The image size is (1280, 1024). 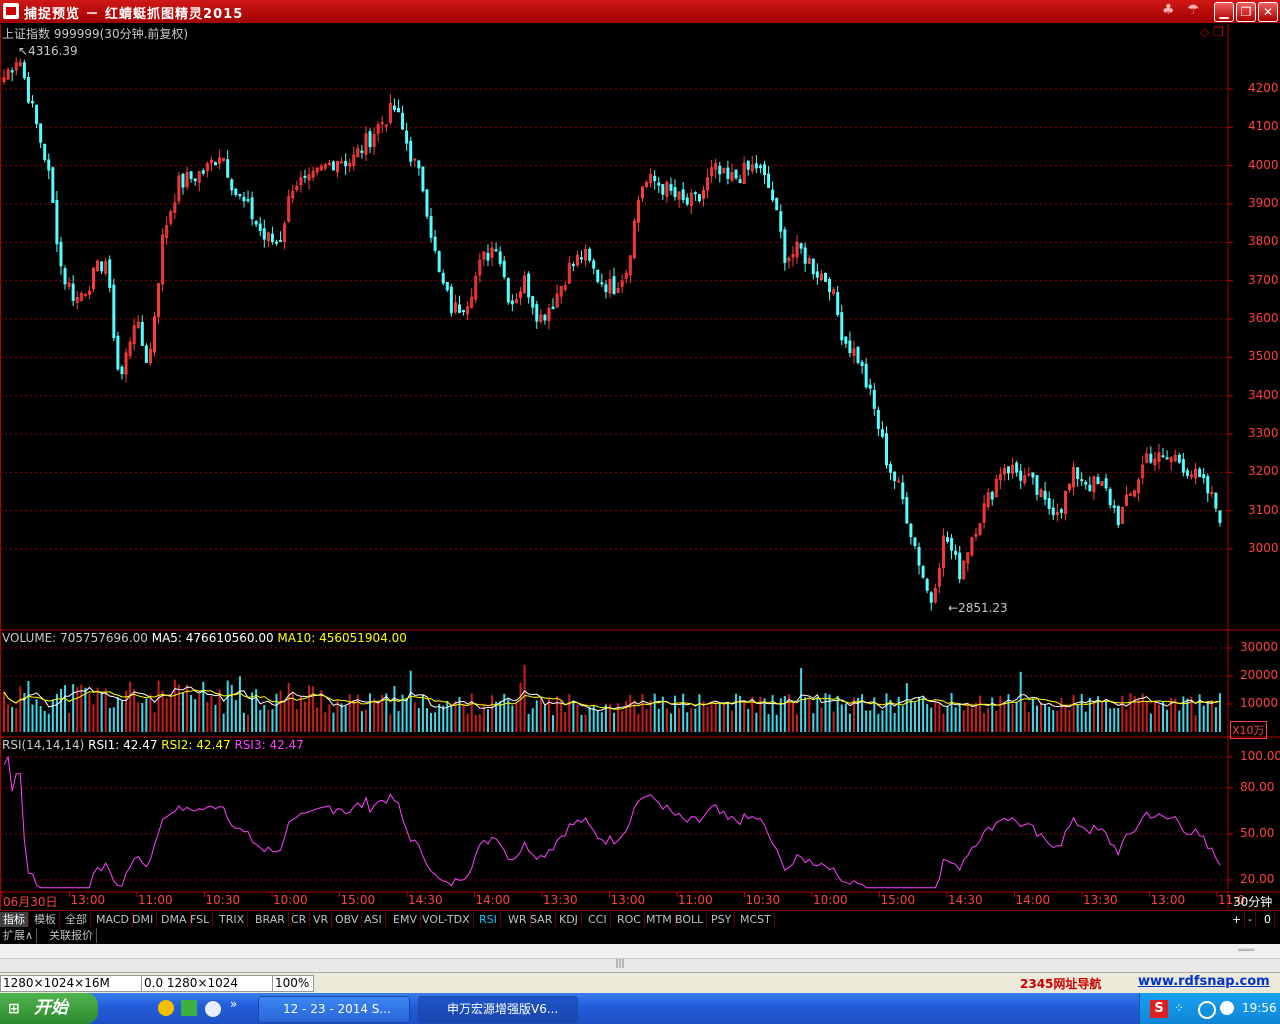 What do you see at coordinates (659, 919) in the screenshot?
I see `tab-mtm: MTM` at bounding box center [659, 919].